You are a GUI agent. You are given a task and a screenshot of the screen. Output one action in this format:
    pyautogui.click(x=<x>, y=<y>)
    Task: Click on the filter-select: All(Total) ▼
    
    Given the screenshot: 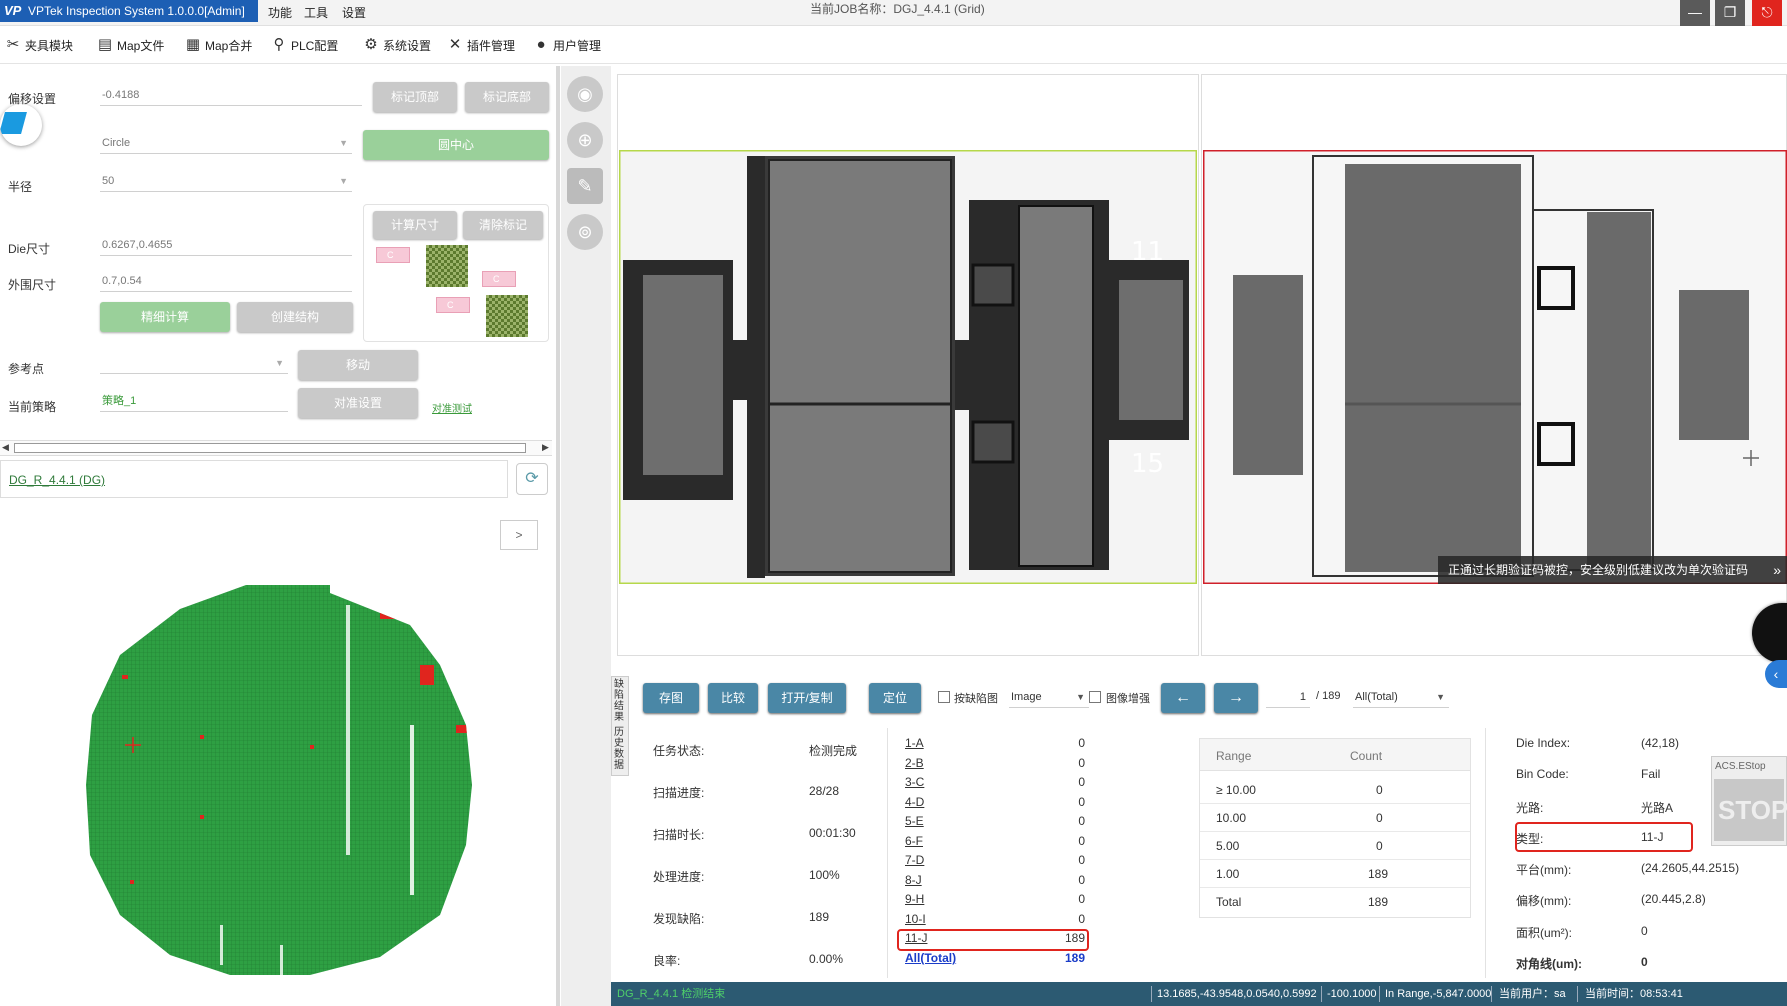 What is the action you would take?
    pyautogui.click(x=1401, y=697)
    